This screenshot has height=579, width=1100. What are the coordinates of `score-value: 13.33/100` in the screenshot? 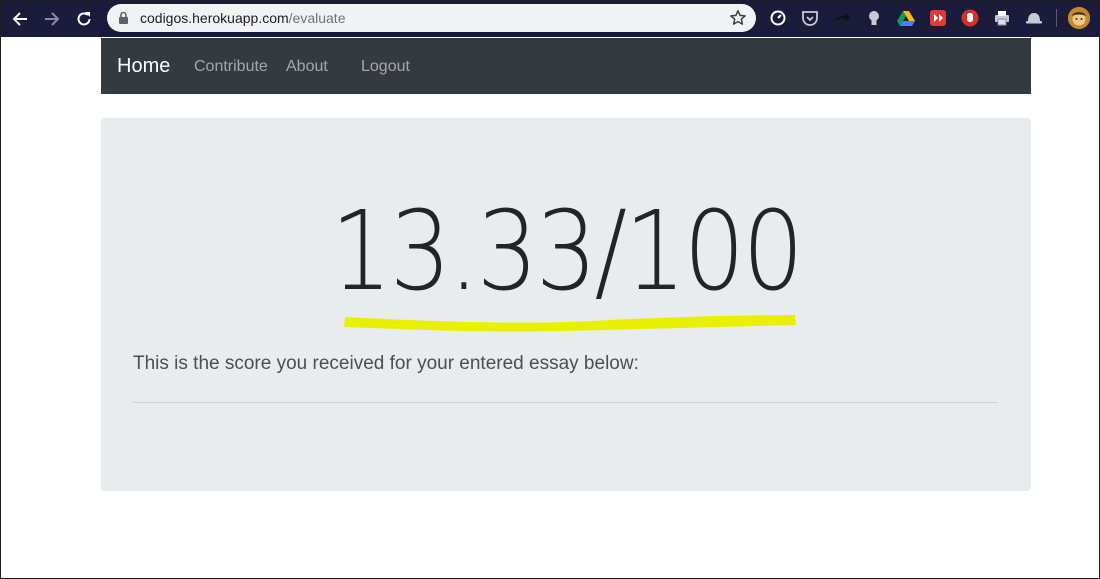 It's located at (567, 251).